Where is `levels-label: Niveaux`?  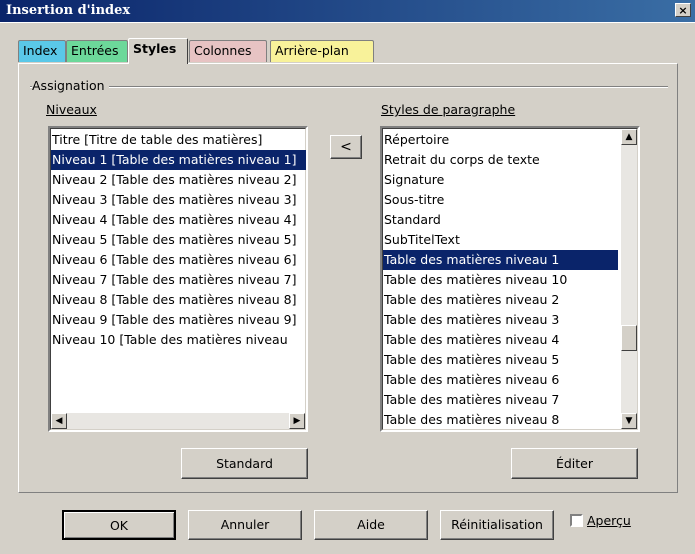 levels-label: Niveaux is located at coordinates (71, 109).